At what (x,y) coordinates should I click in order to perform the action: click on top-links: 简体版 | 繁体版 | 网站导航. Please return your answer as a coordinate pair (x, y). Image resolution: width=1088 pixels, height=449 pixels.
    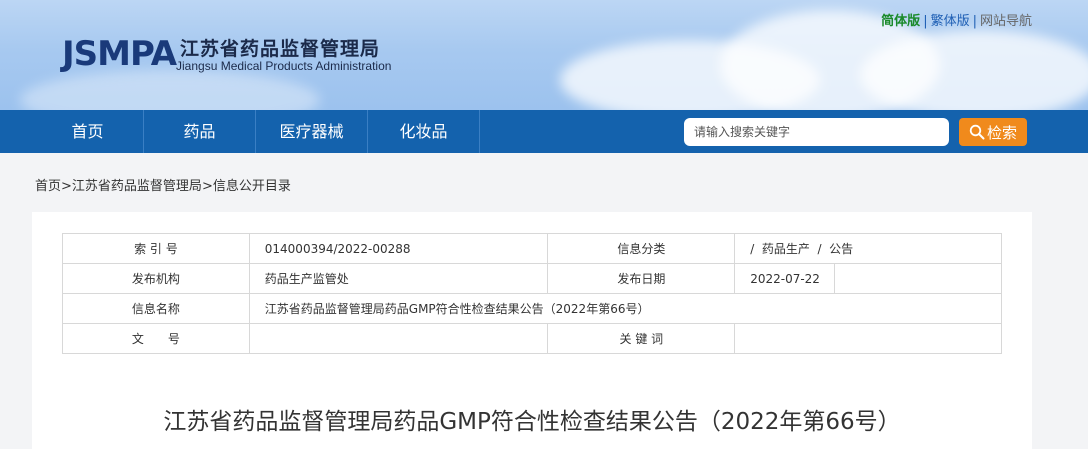
    Looking at the image, I should click on (956, 19).